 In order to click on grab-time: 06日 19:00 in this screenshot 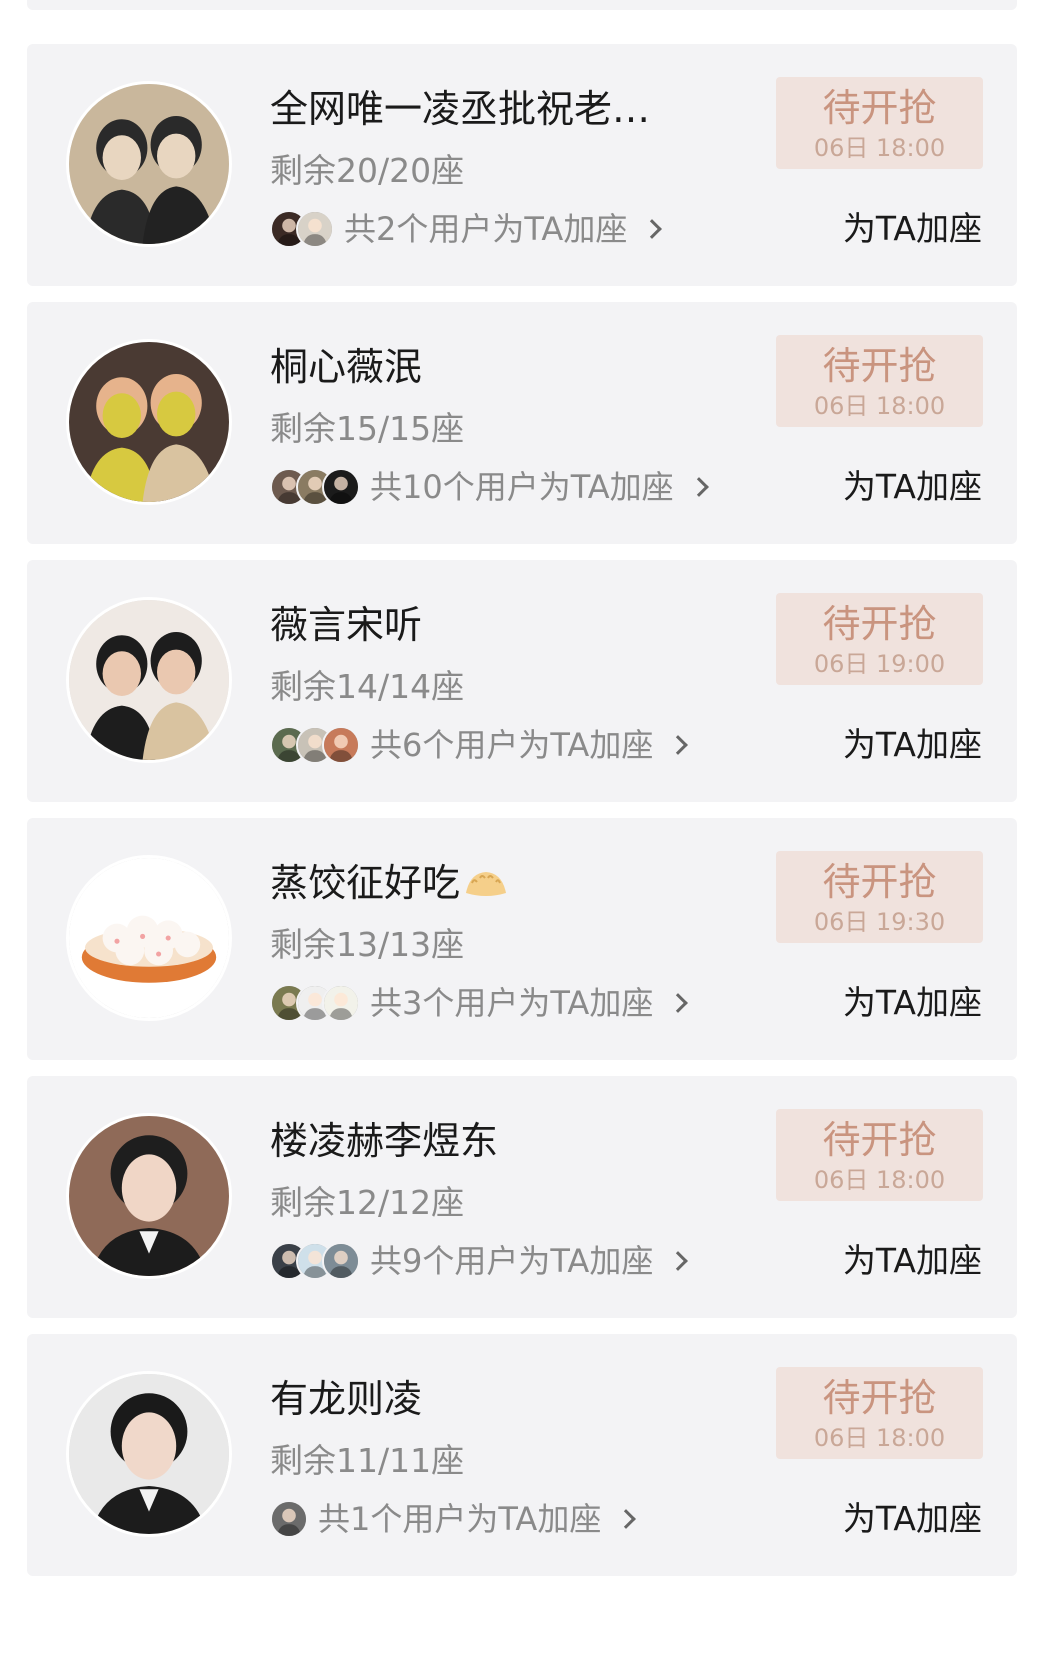, I will do `click(879, 664)`.